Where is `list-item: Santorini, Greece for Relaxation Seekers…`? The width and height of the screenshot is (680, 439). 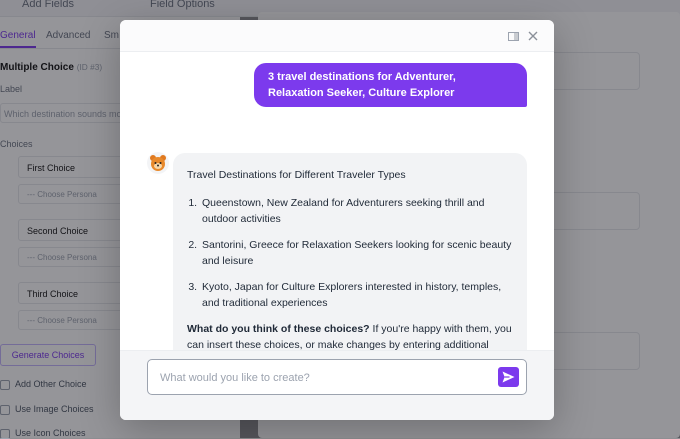
list-item: Santorini, Greece for Relaxation Seekers… is located at coordinates (356, 253).